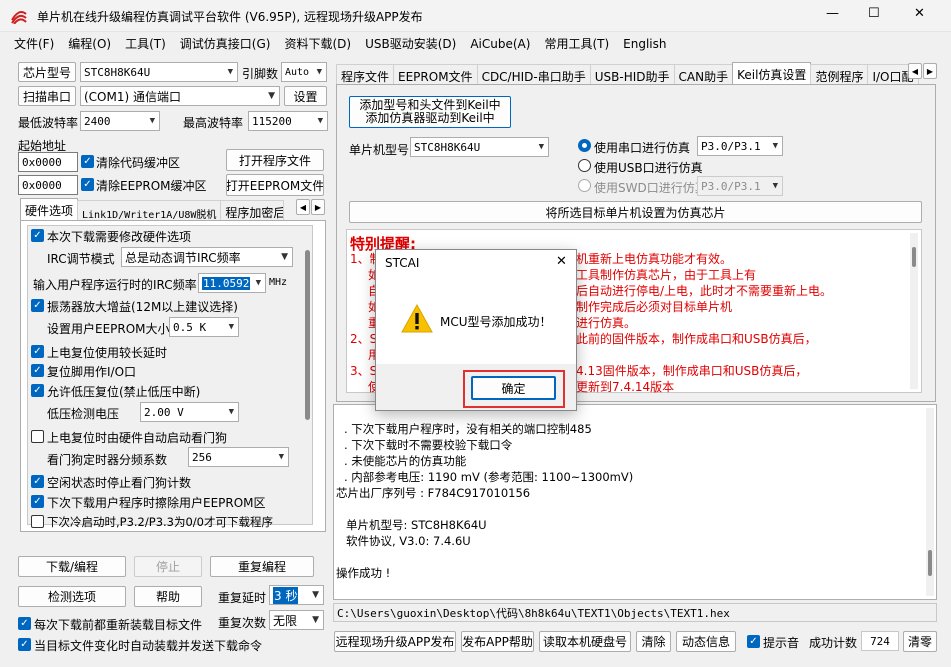 Image resolution: width=951 pixels, height=667 pixels. I want to click on message-dialog: STCAI ✕ MCU型号添加成功！ 确定, so click(476, 330).